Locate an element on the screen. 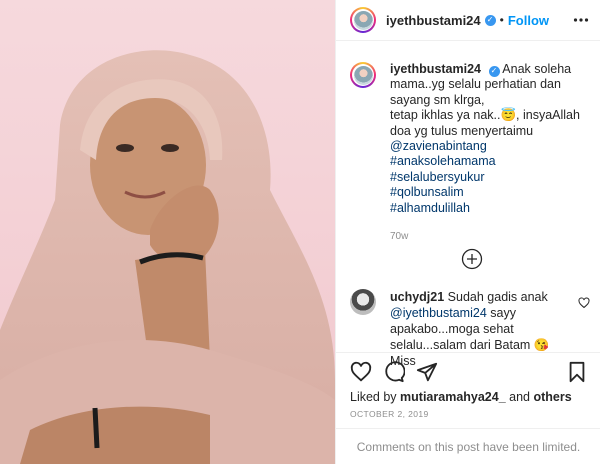  comment-mention: @iyethbustami24 is located at coordinates (438, 313).